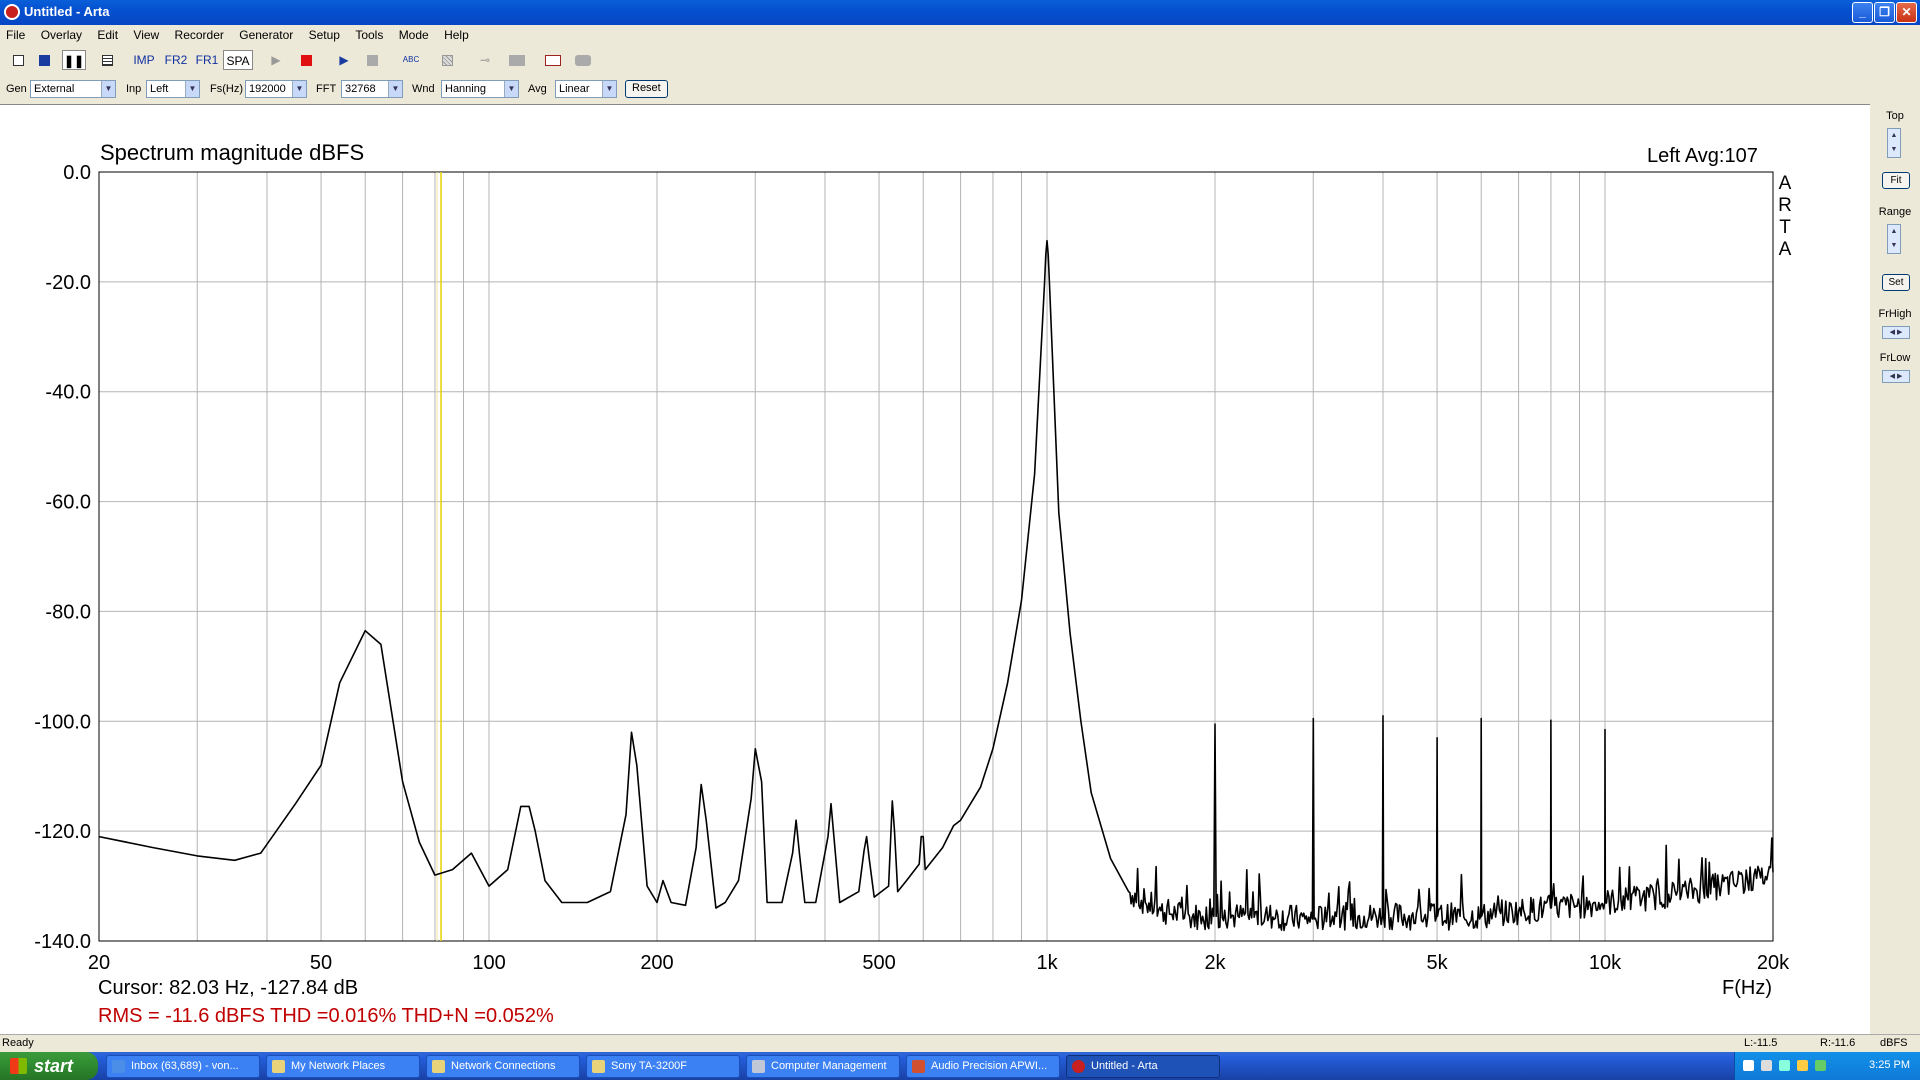 The image size is (1920, 1080). Describe the element at coordinates (646, 89) in the screenshot. I see `reset-button: Reset` at that location.